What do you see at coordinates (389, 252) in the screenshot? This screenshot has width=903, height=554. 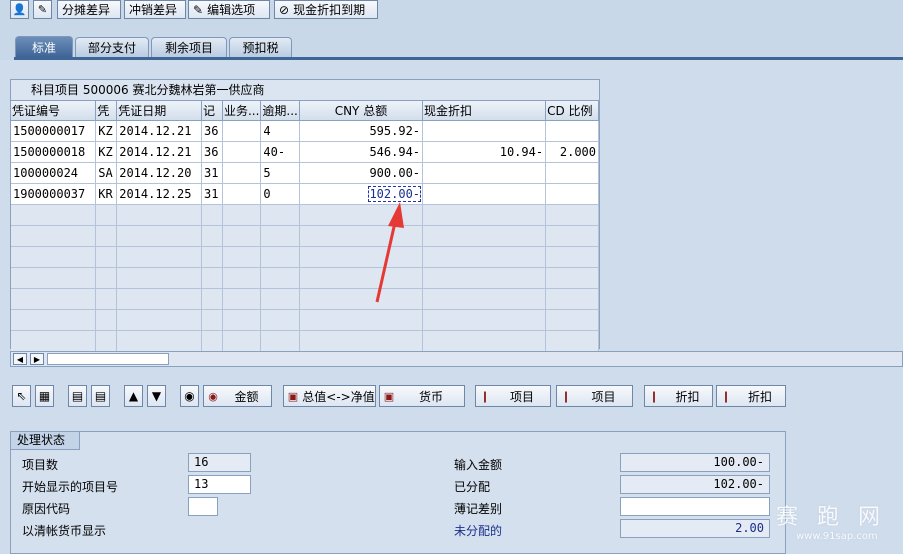 I see `annotation-arrow` at bounding box center [389, 252].